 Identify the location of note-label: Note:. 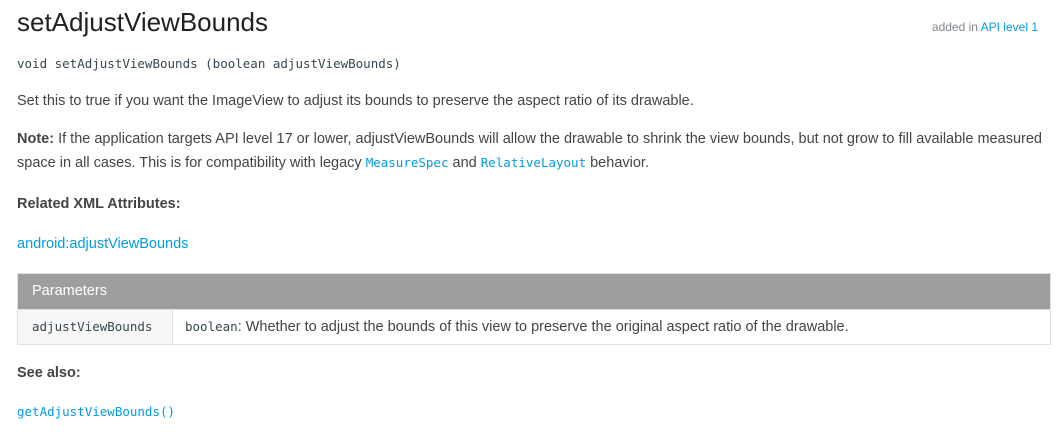
(36, 139).